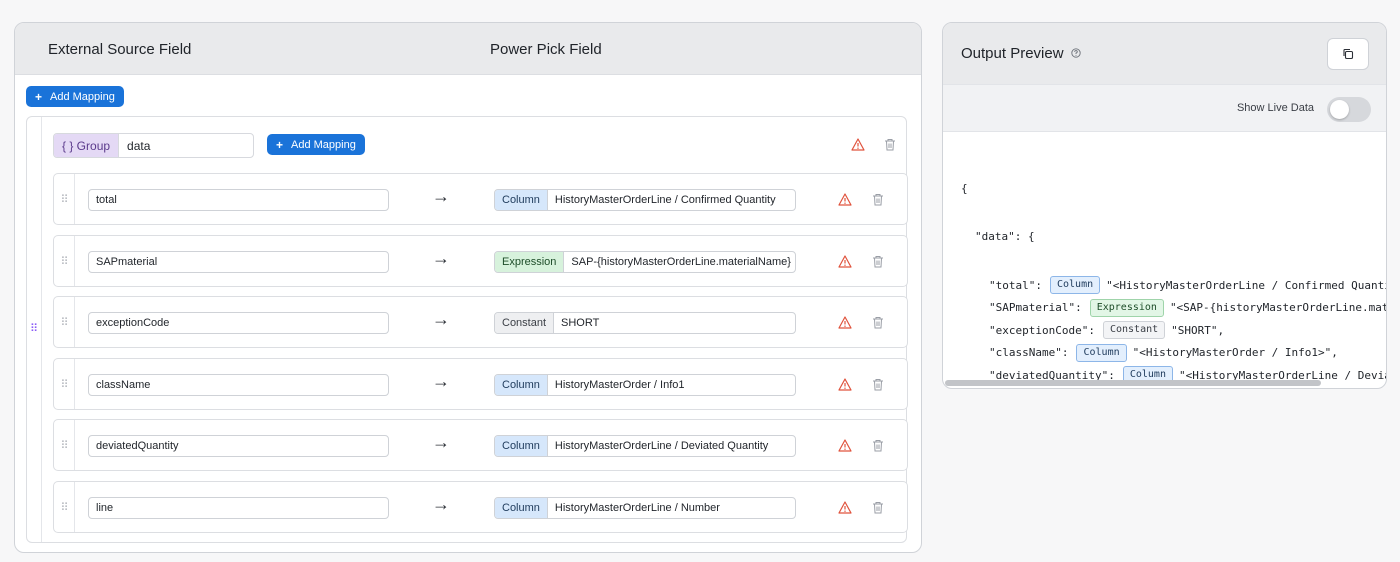 The width and height of the screenshot is (1400, 562). I want to click on copy-icon, so click(1348, 54).